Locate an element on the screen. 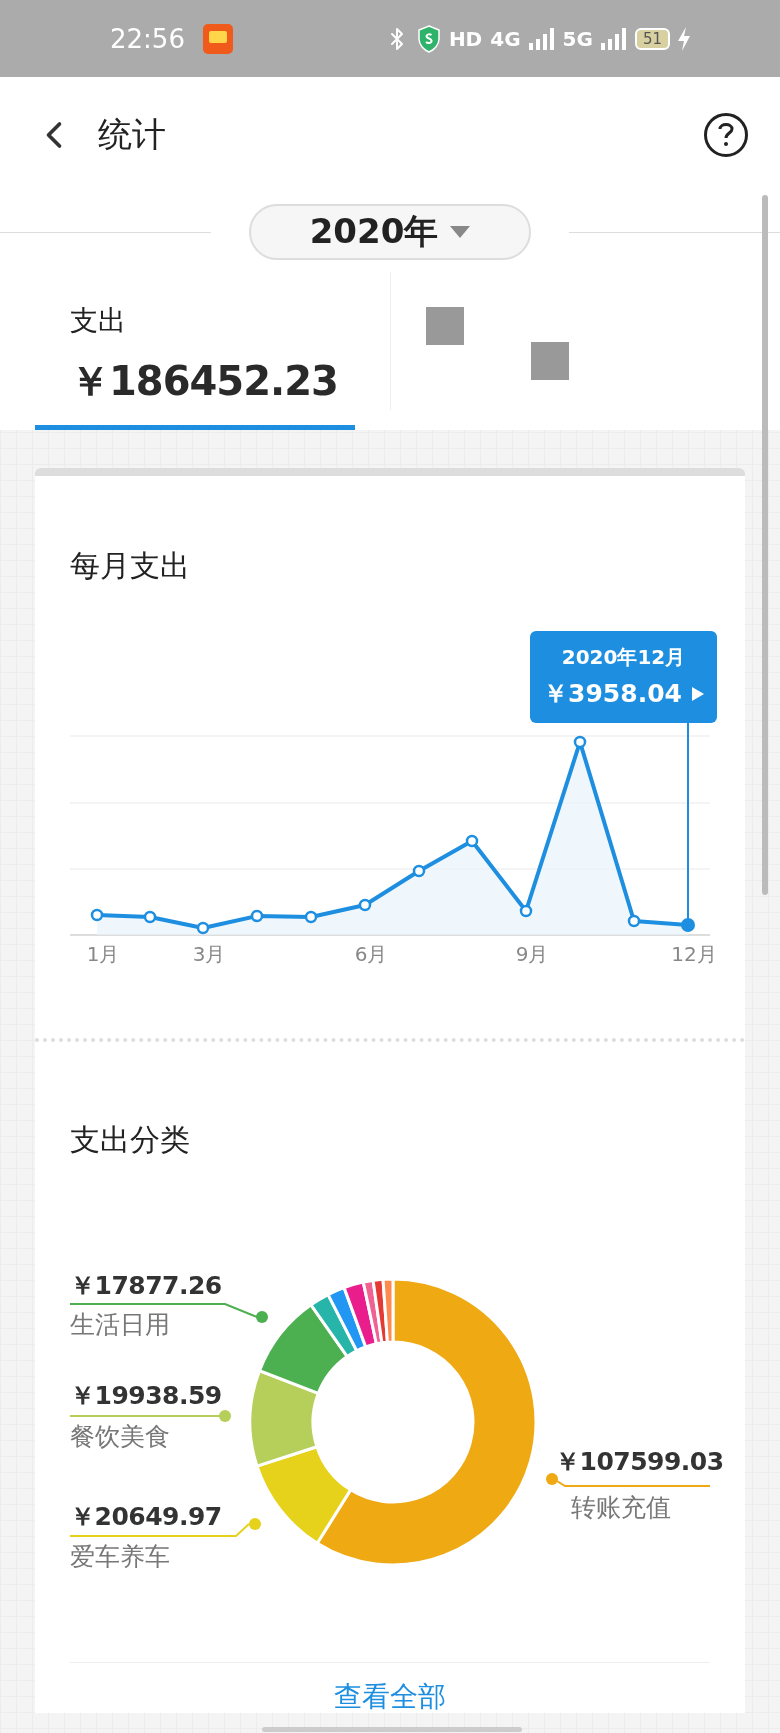  tooltip-amount: ￥3958.04 is located at coordinates (612, 694).